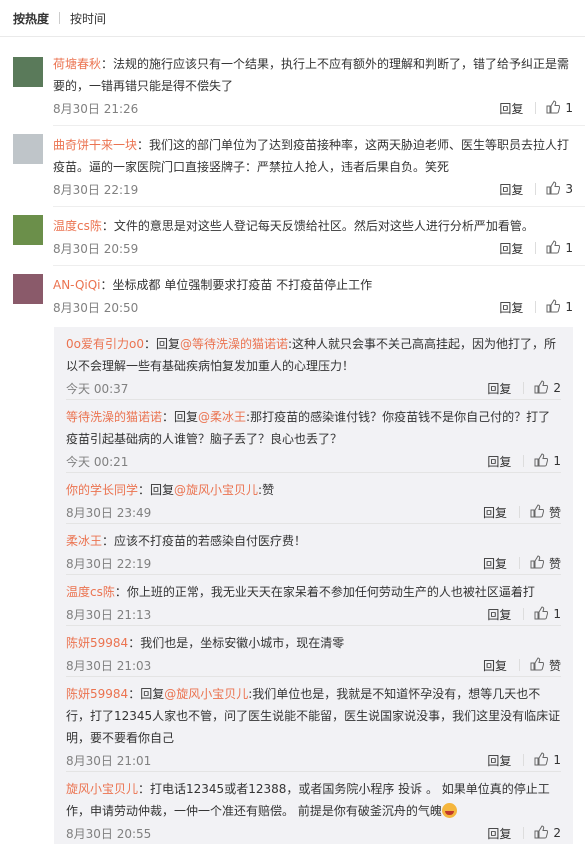 This screenshot has width=585, height=844. Describe the element at coordinates (77, 226) in the screenshot. I see `comment-username: 温度cs陈` at that location.